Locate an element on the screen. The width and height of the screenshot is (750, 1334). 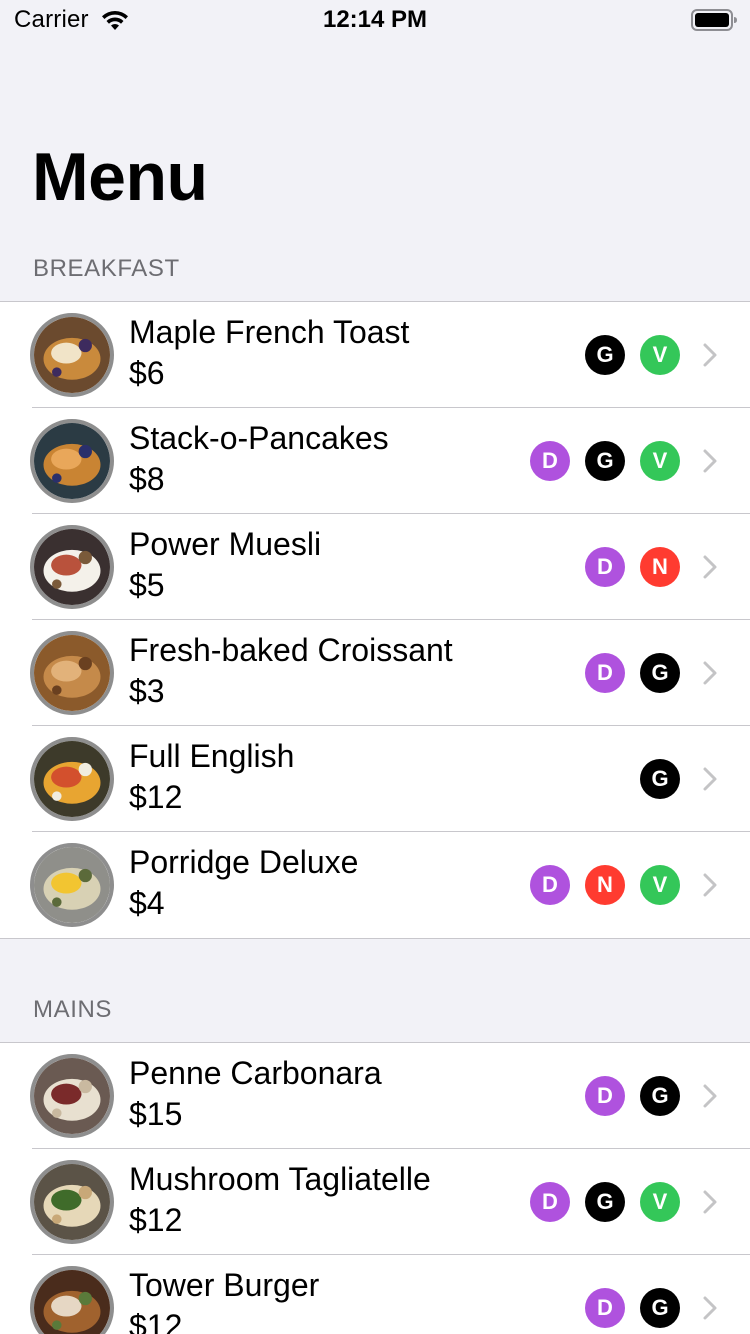
item-price: $3 is located at coordinates (147, 691).